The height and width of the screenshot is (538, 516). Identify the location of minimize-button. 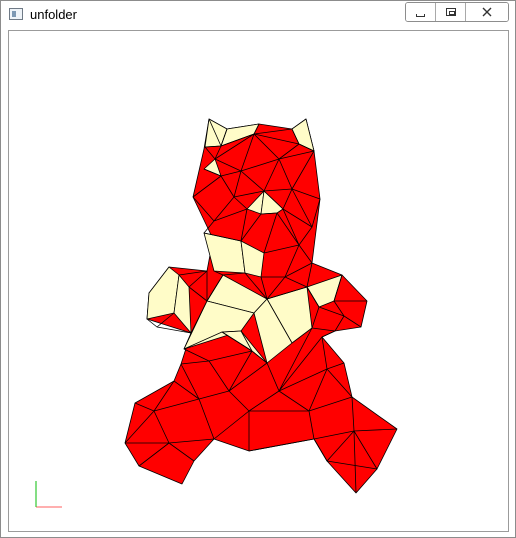
(421, 12).